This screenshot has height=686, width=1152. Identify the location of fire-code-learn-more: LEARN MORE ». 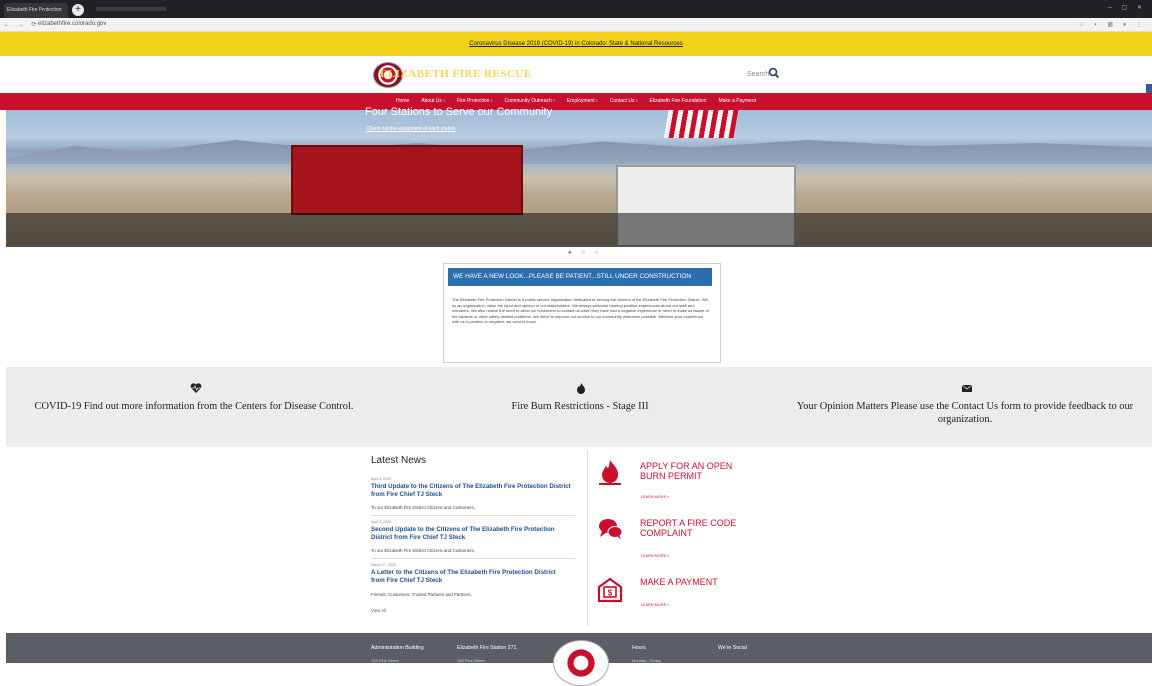
(655, 556).